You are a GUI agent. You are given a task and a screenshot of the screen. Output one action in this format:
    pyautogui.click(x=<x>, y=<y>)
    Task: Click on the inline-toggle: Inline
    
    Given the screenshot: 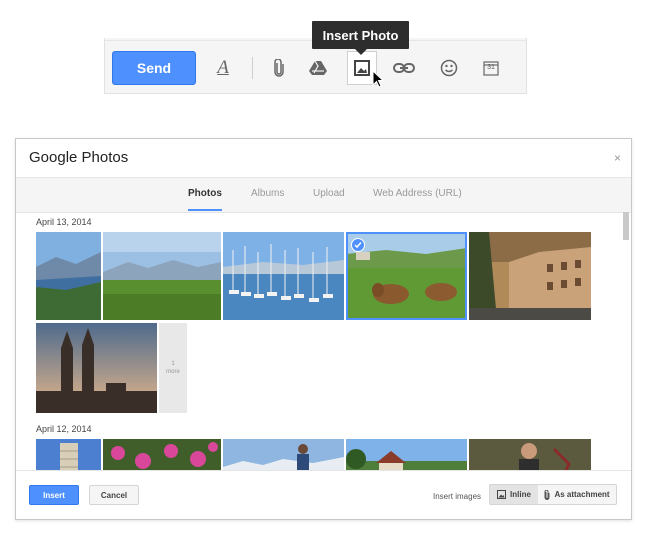 What is the action you would take?
    pyautogui.click(x=514, y=494)
    